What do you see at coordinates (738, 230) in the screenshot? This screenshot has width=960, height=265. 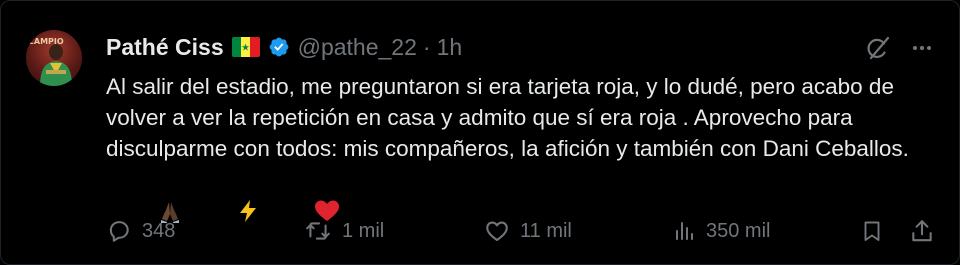 I see `views-count: 350 mil` at bounding box center [738, 230].